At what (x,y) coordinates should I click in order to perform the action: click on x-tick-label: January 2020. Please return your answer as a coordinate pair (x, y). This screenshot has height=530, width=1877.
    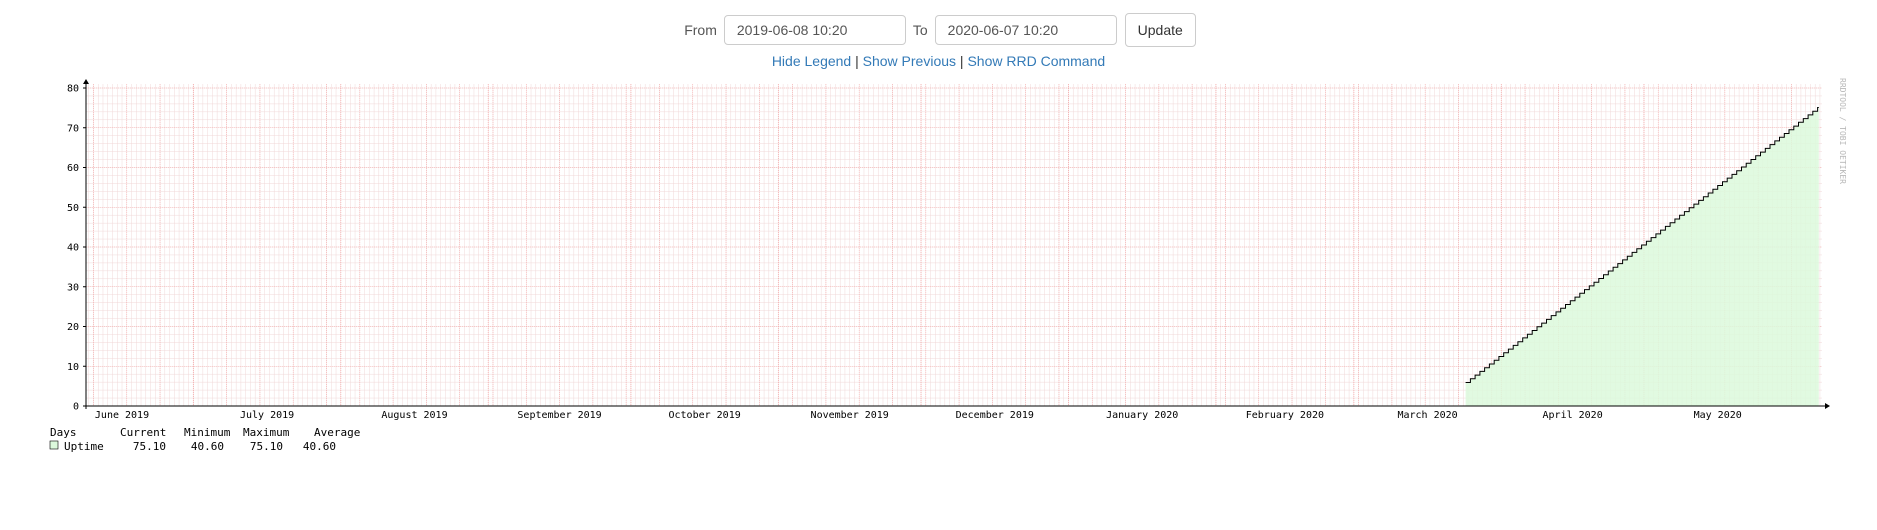
    Looking at the image, I should click on (1142, 415).